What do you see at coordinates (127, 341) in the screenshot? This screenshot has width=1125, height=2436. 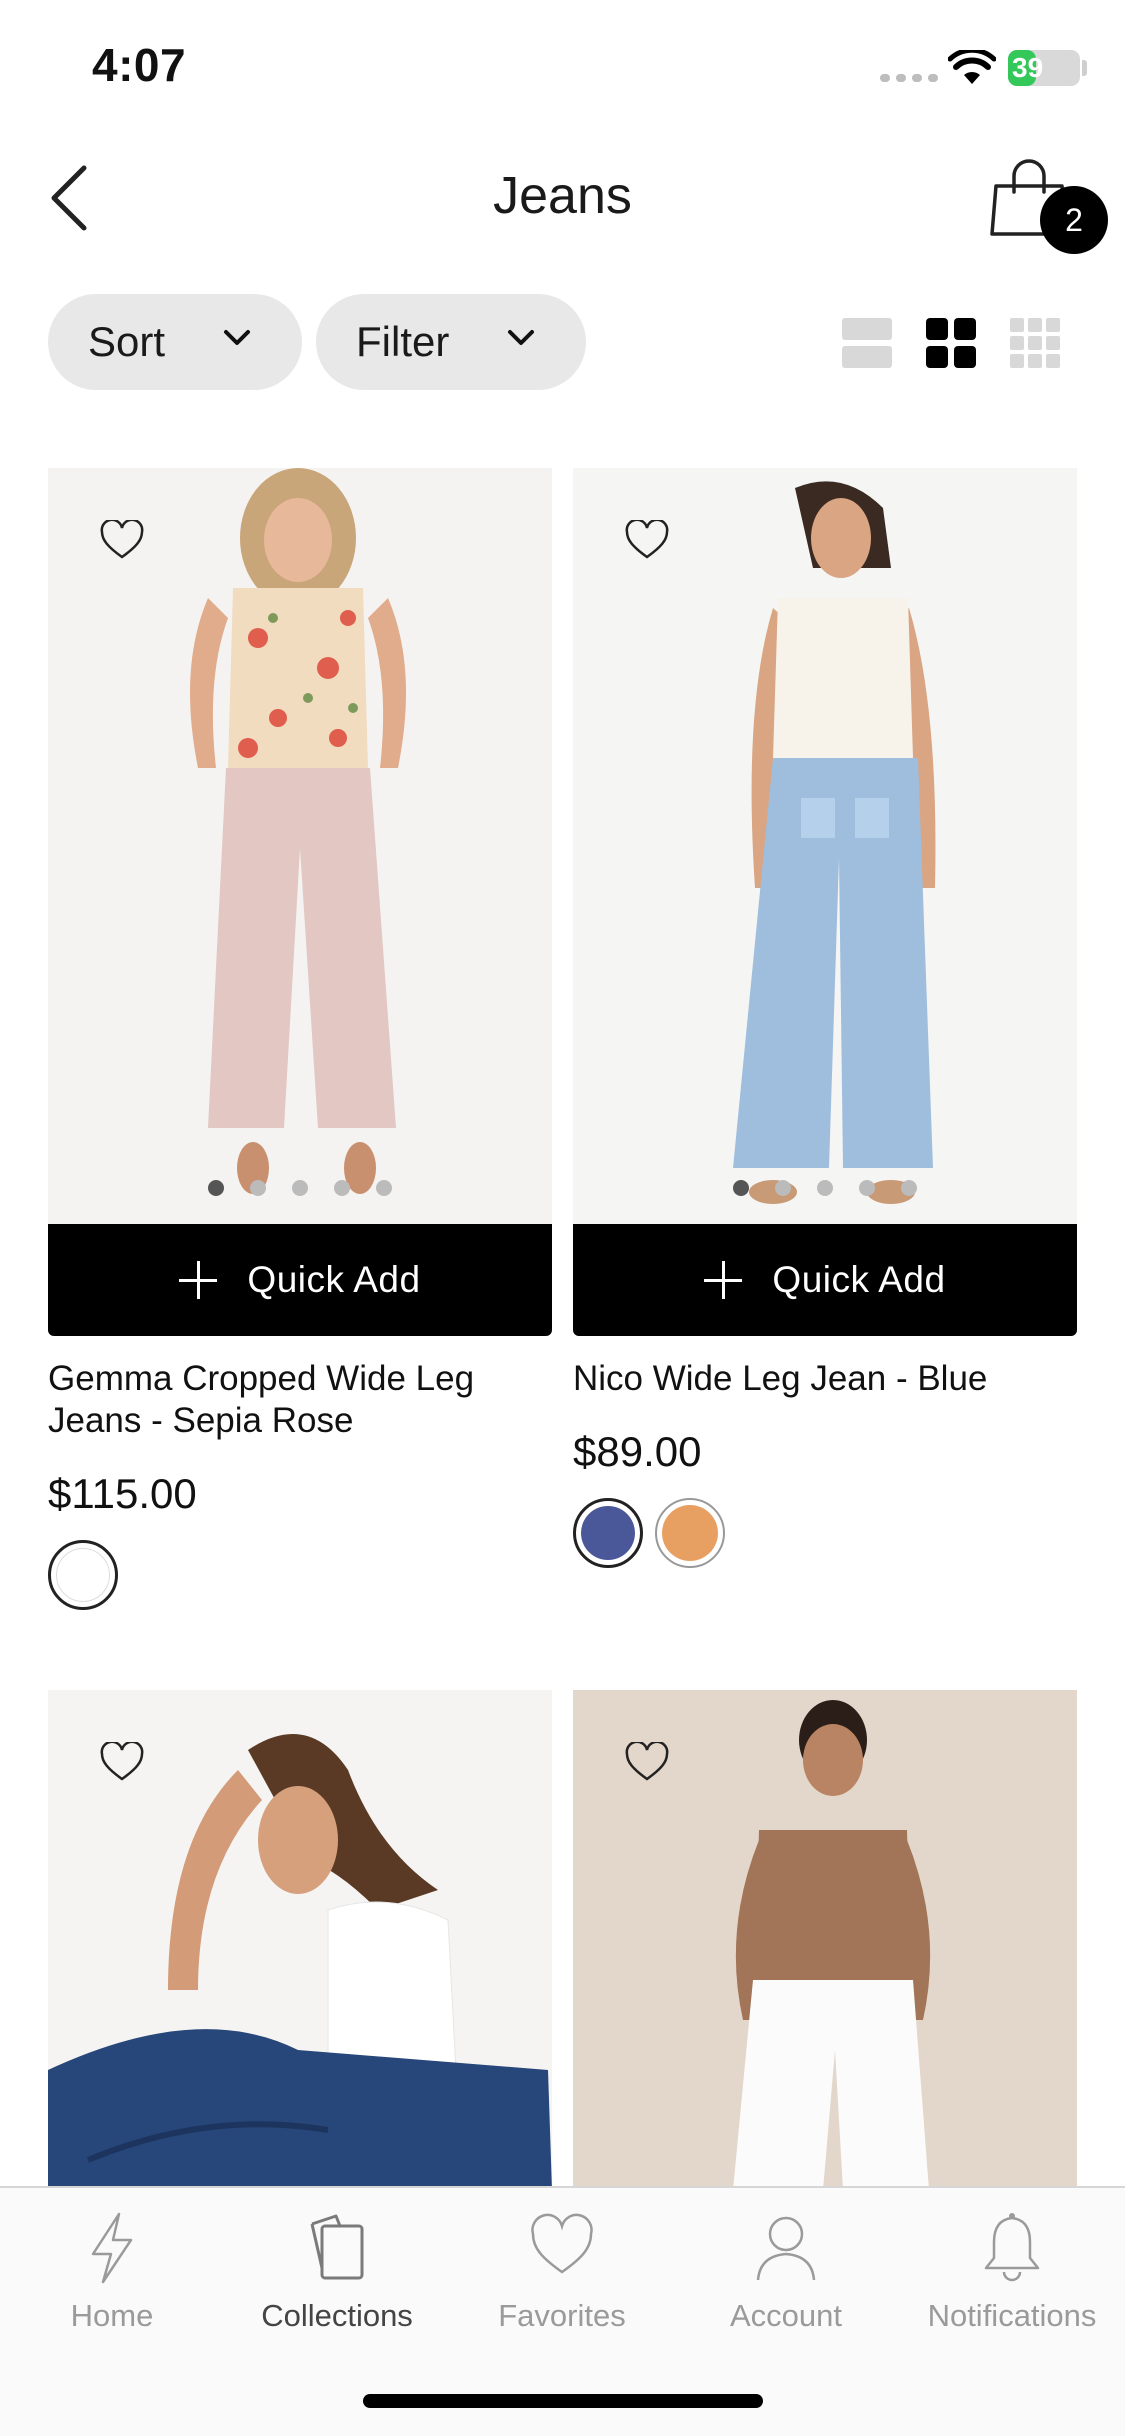 I see `sort-label: Sort` at bounding box center [127, 341].